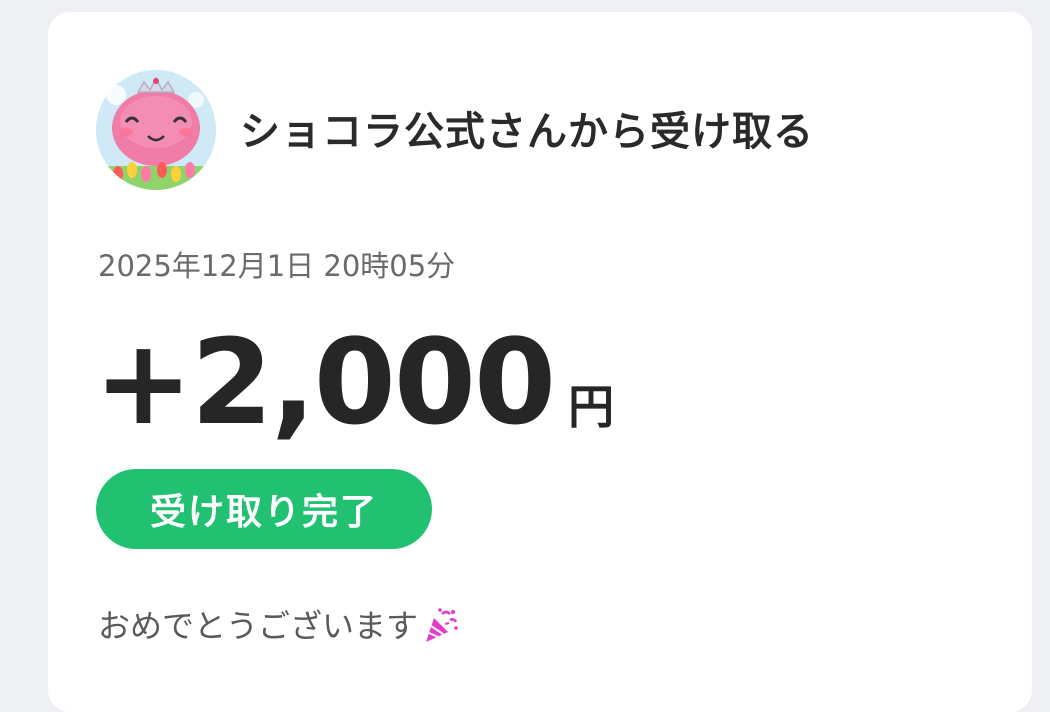 This screenshot has width=1050, height=712. Describe the element at coordinates (258, 626) in the screenshot. I see `message-text: おめでとうございます` at that location.